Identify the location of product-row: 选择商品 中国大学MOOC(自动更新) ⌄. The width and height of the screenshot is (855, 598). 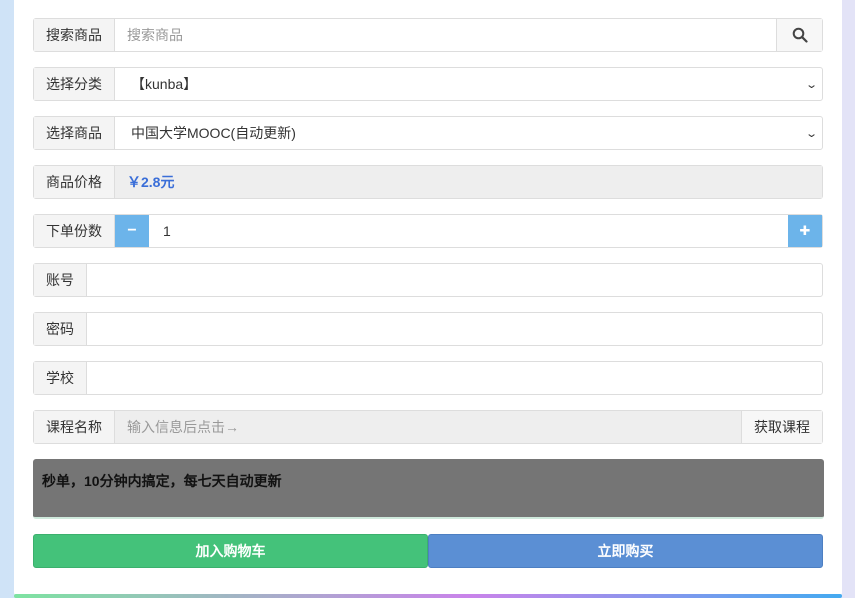
(428, 133).